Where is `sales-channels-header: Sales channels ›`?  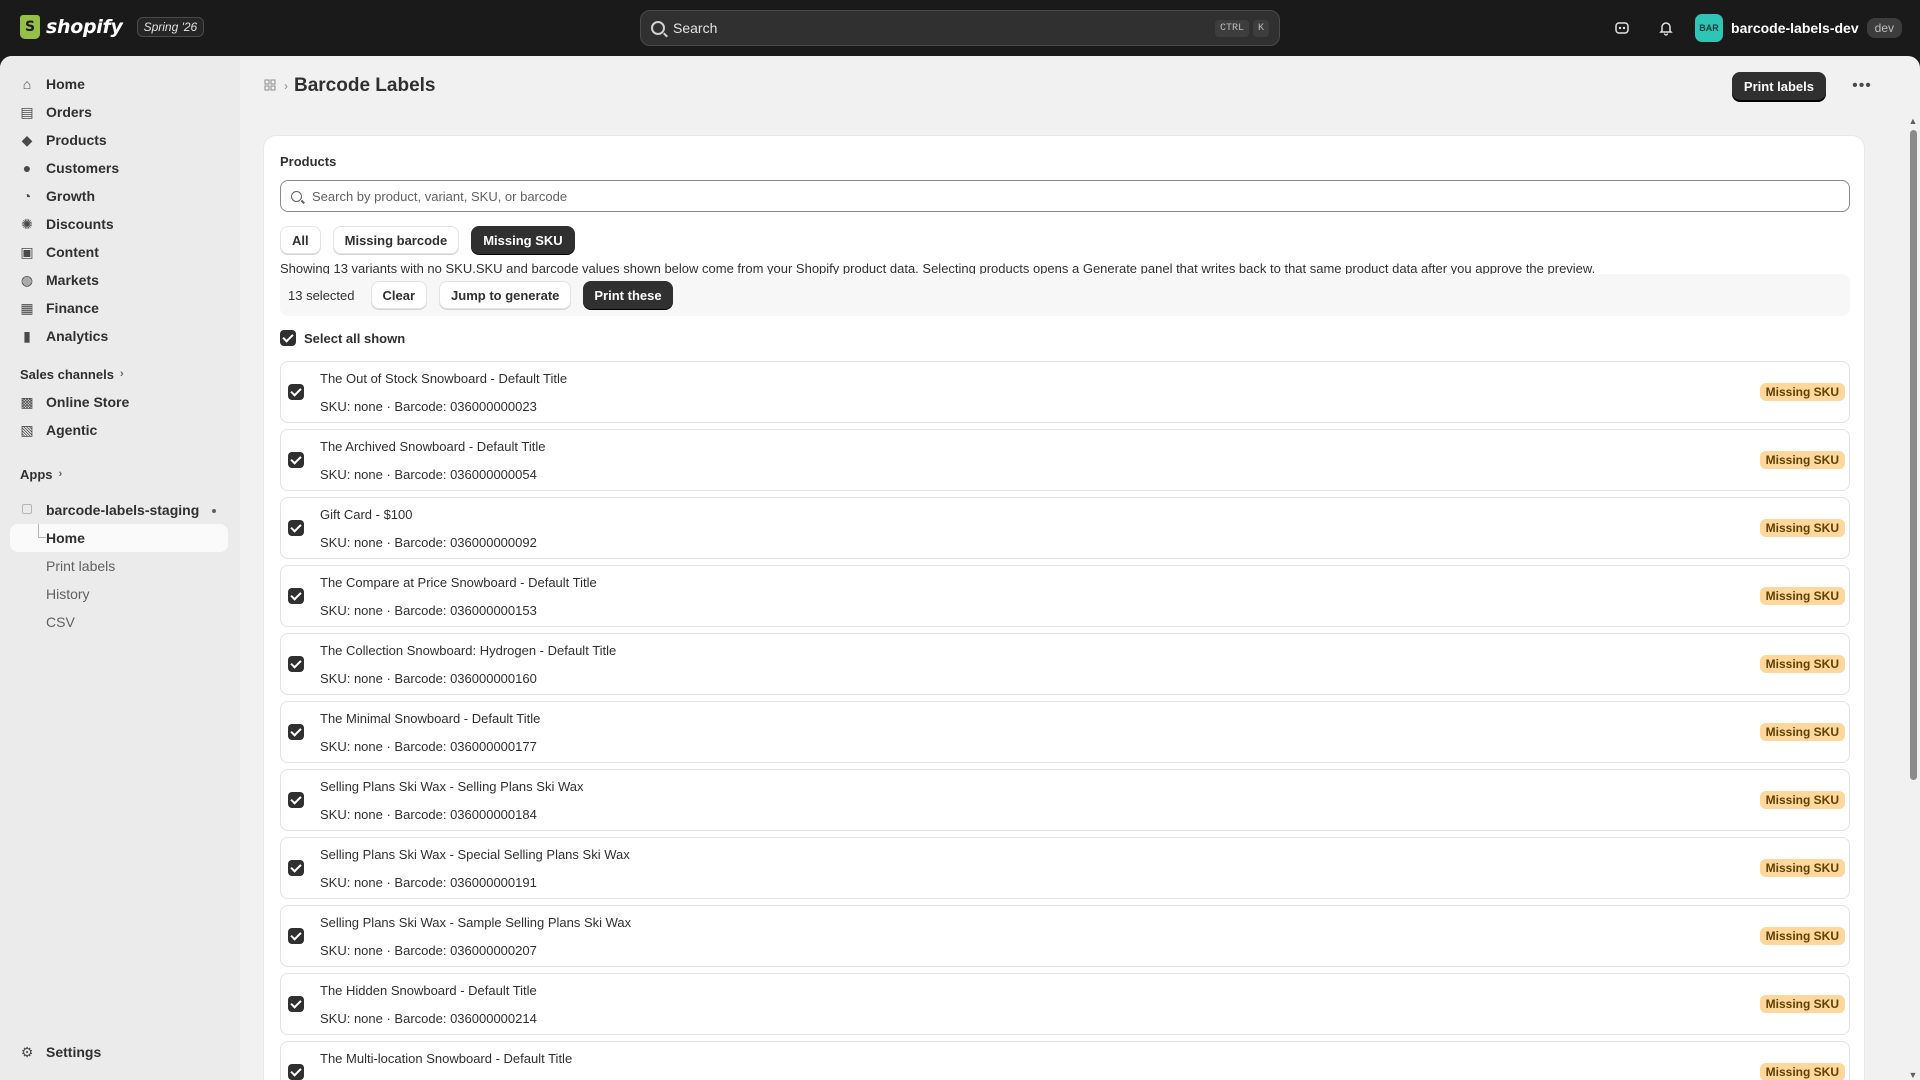 sales-channels-header: Sales channels › is located at coordinates (120, 374).